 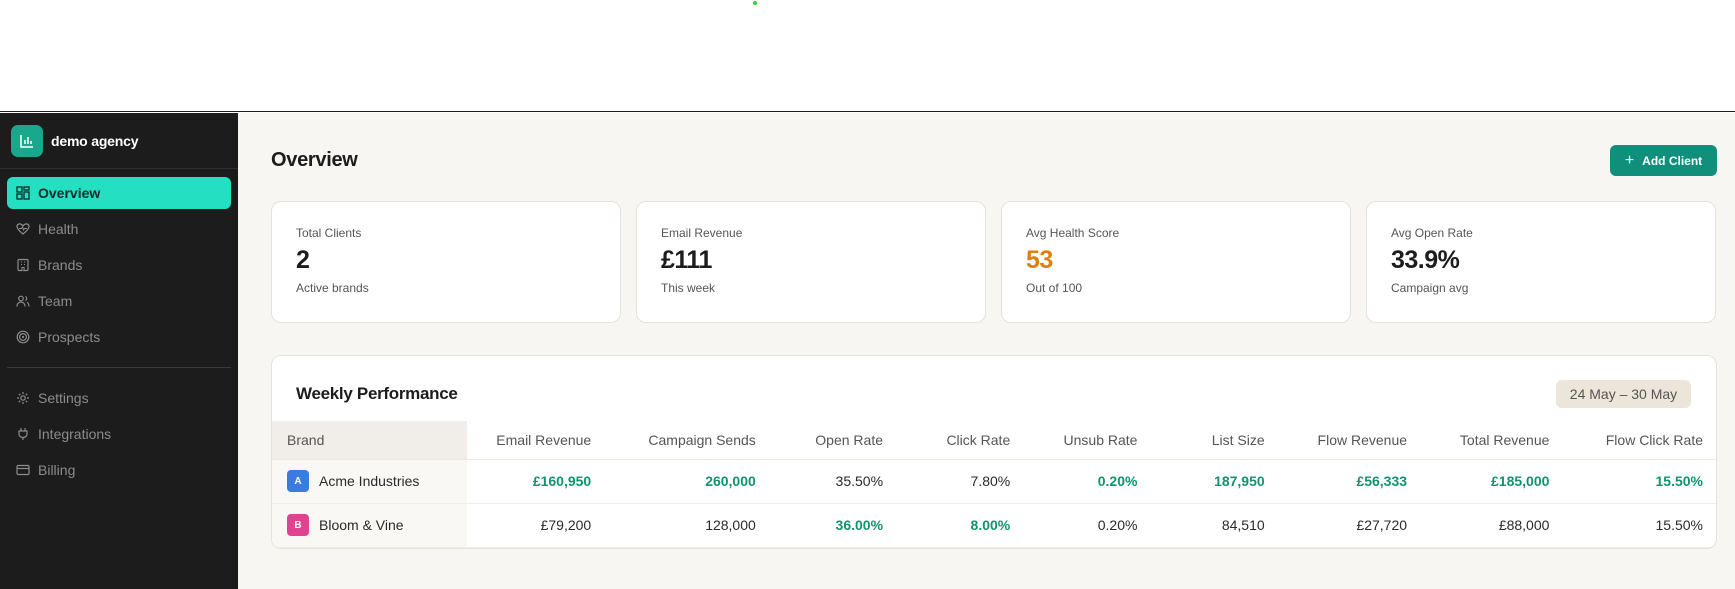 What do you see at coordinates (536, 525) in the screenshot?
I see `table-cell: £79,200` at bounding box center [536, 525].